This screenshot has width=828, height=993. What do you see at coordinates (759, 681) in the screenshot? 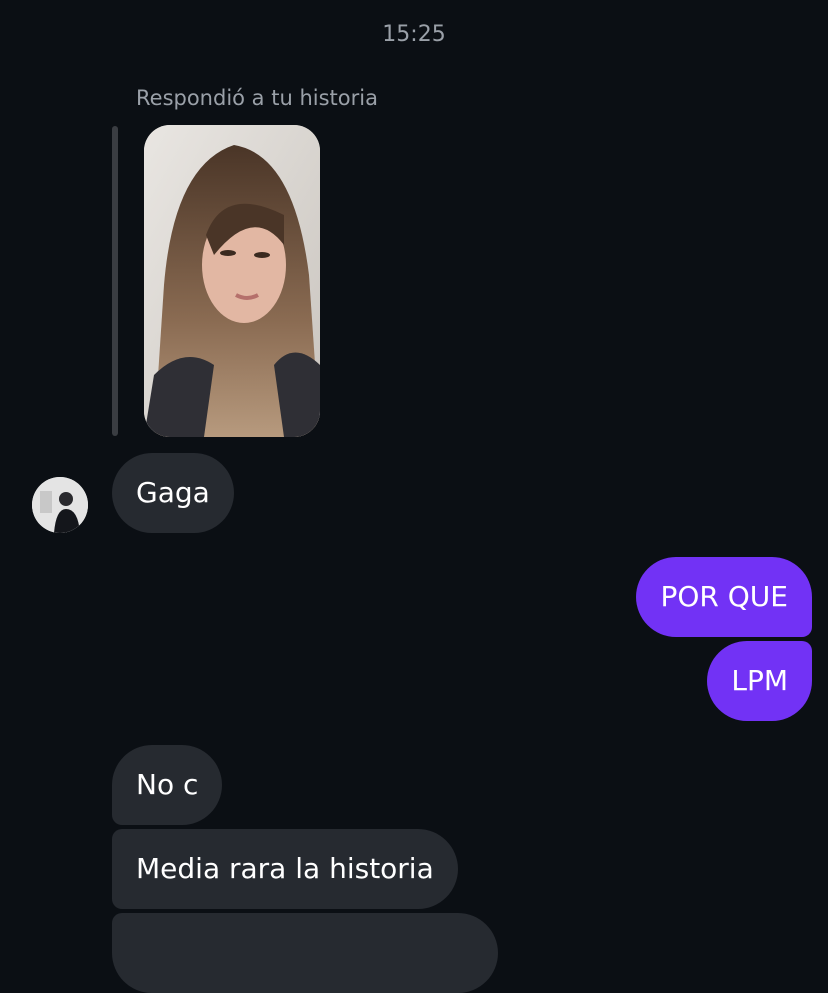
I see `outgoing-message-bubble: LPM` at bounding box center [759, 681].